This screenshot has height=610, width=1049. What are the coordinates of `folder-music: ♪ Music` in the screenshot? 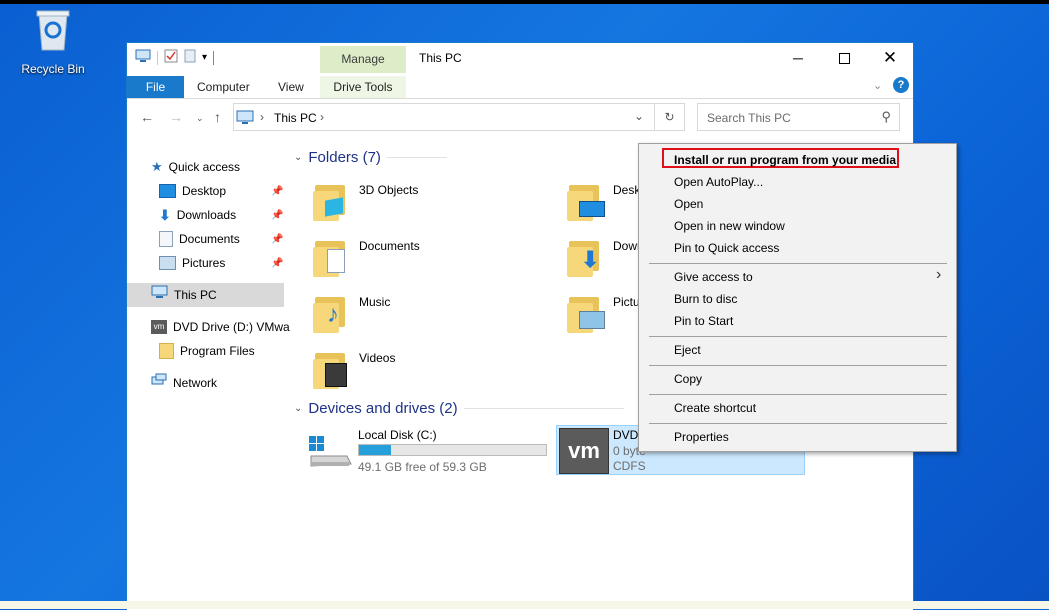 It's located at (351, 311).